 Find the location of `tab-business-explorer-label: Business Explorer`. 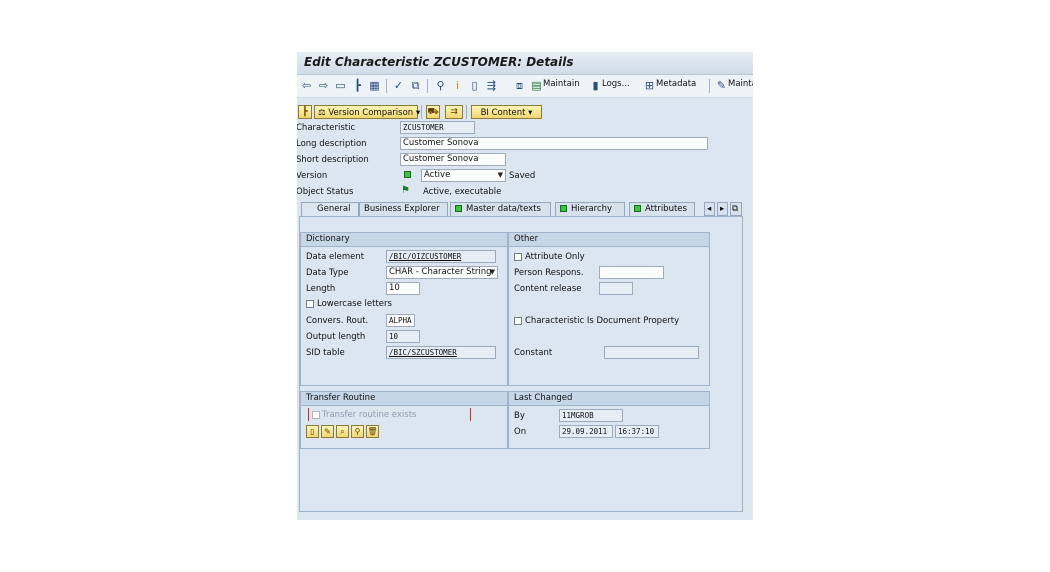

tab-business-explorer-label: Business Explorer is located at coordinates (402, 209).